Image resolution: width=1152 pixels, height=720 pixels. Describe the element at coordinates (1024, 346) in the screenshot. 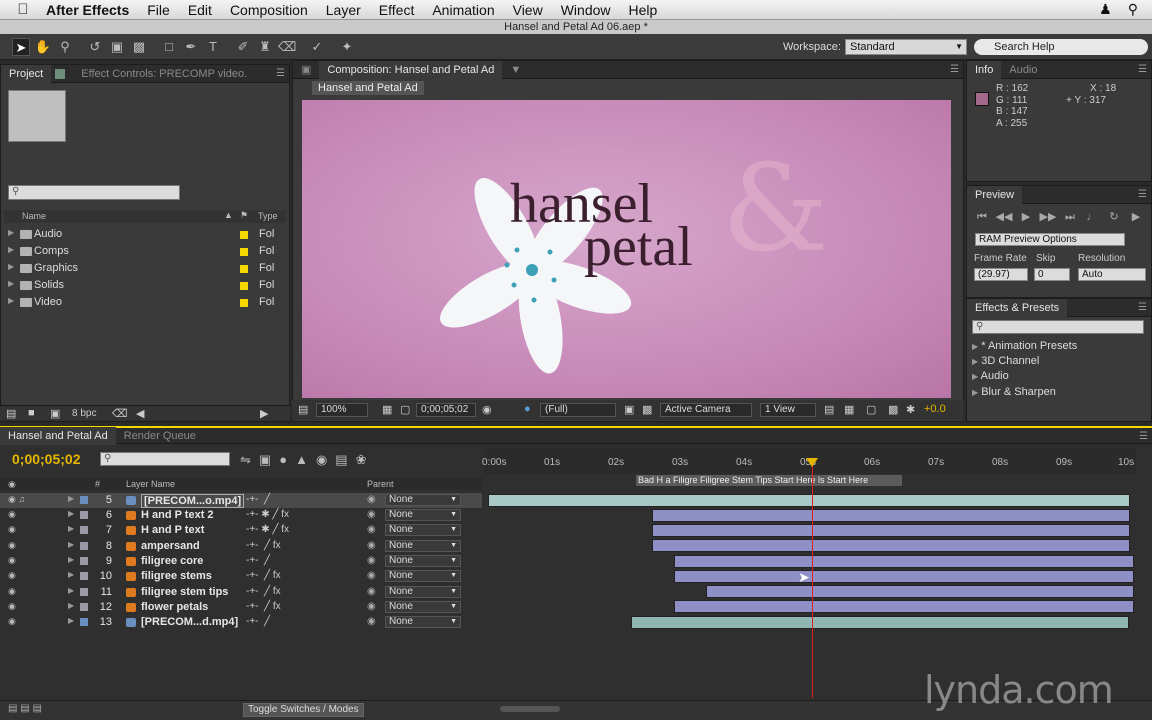

I see `effects-category: ▶ * Animation Presets` at that location.